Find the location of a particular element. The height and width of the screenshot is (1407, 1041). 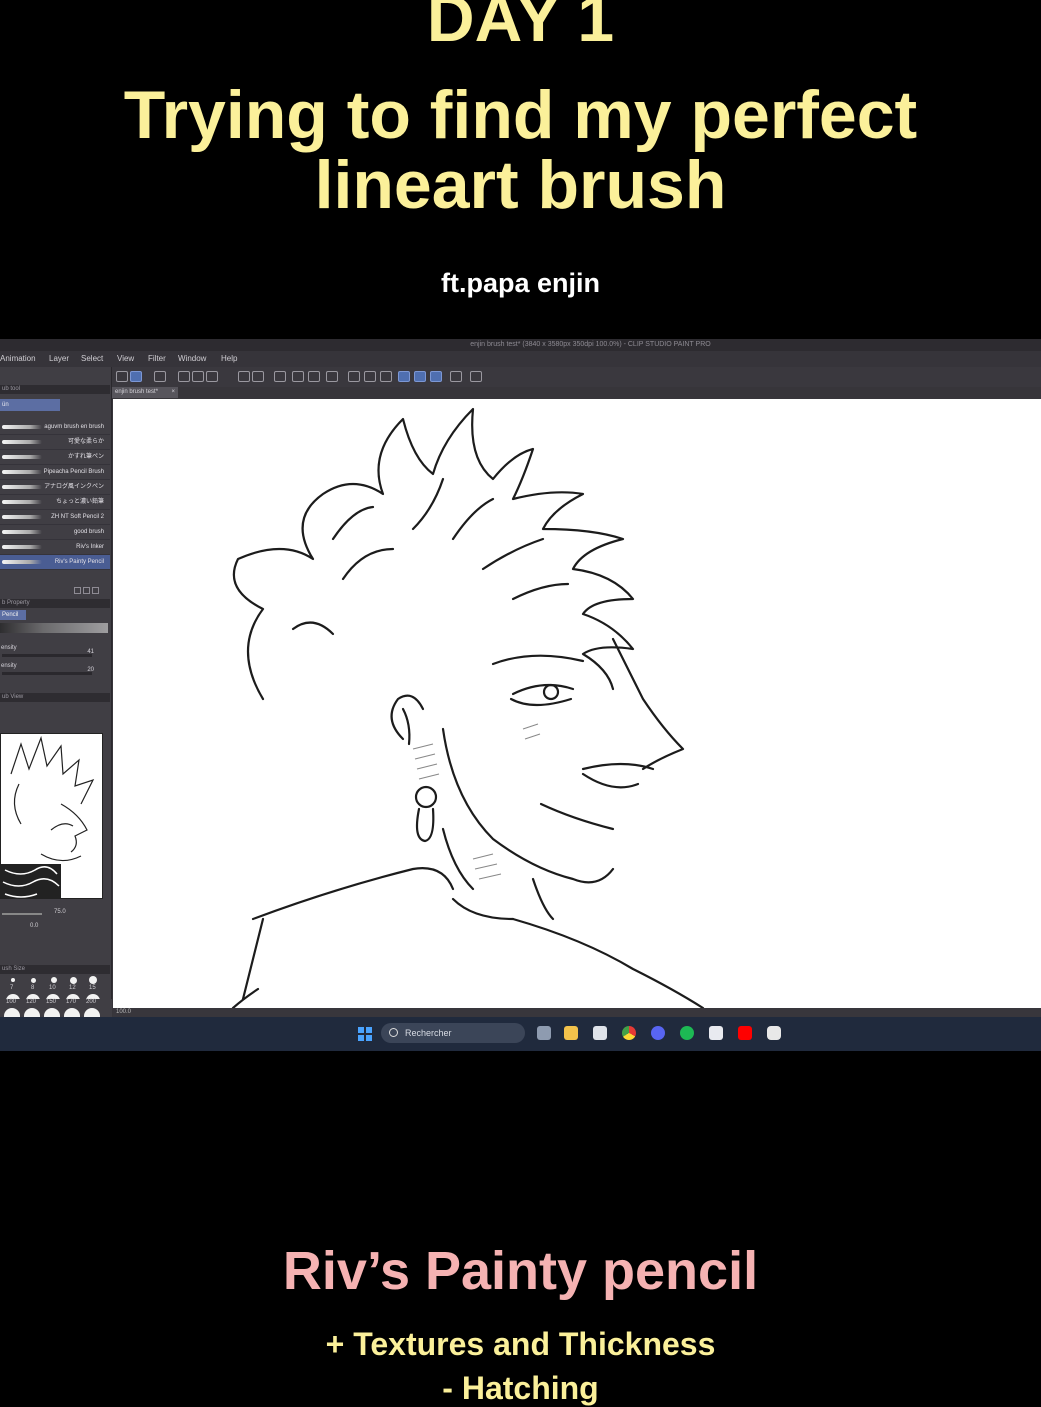

open-folder-icon is located at coordinates (198, 376).